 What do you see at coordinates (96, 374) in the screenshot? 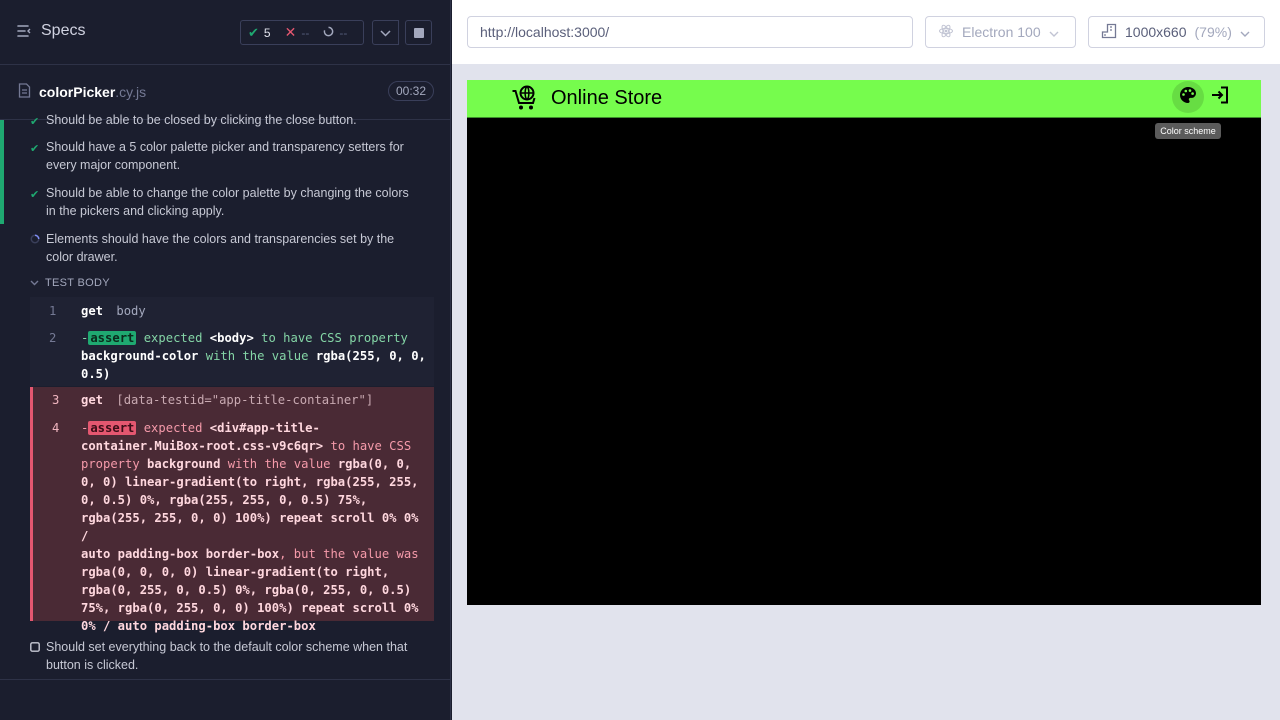
I see `assert-value: 0.5)` at bounding box center [96, 374].